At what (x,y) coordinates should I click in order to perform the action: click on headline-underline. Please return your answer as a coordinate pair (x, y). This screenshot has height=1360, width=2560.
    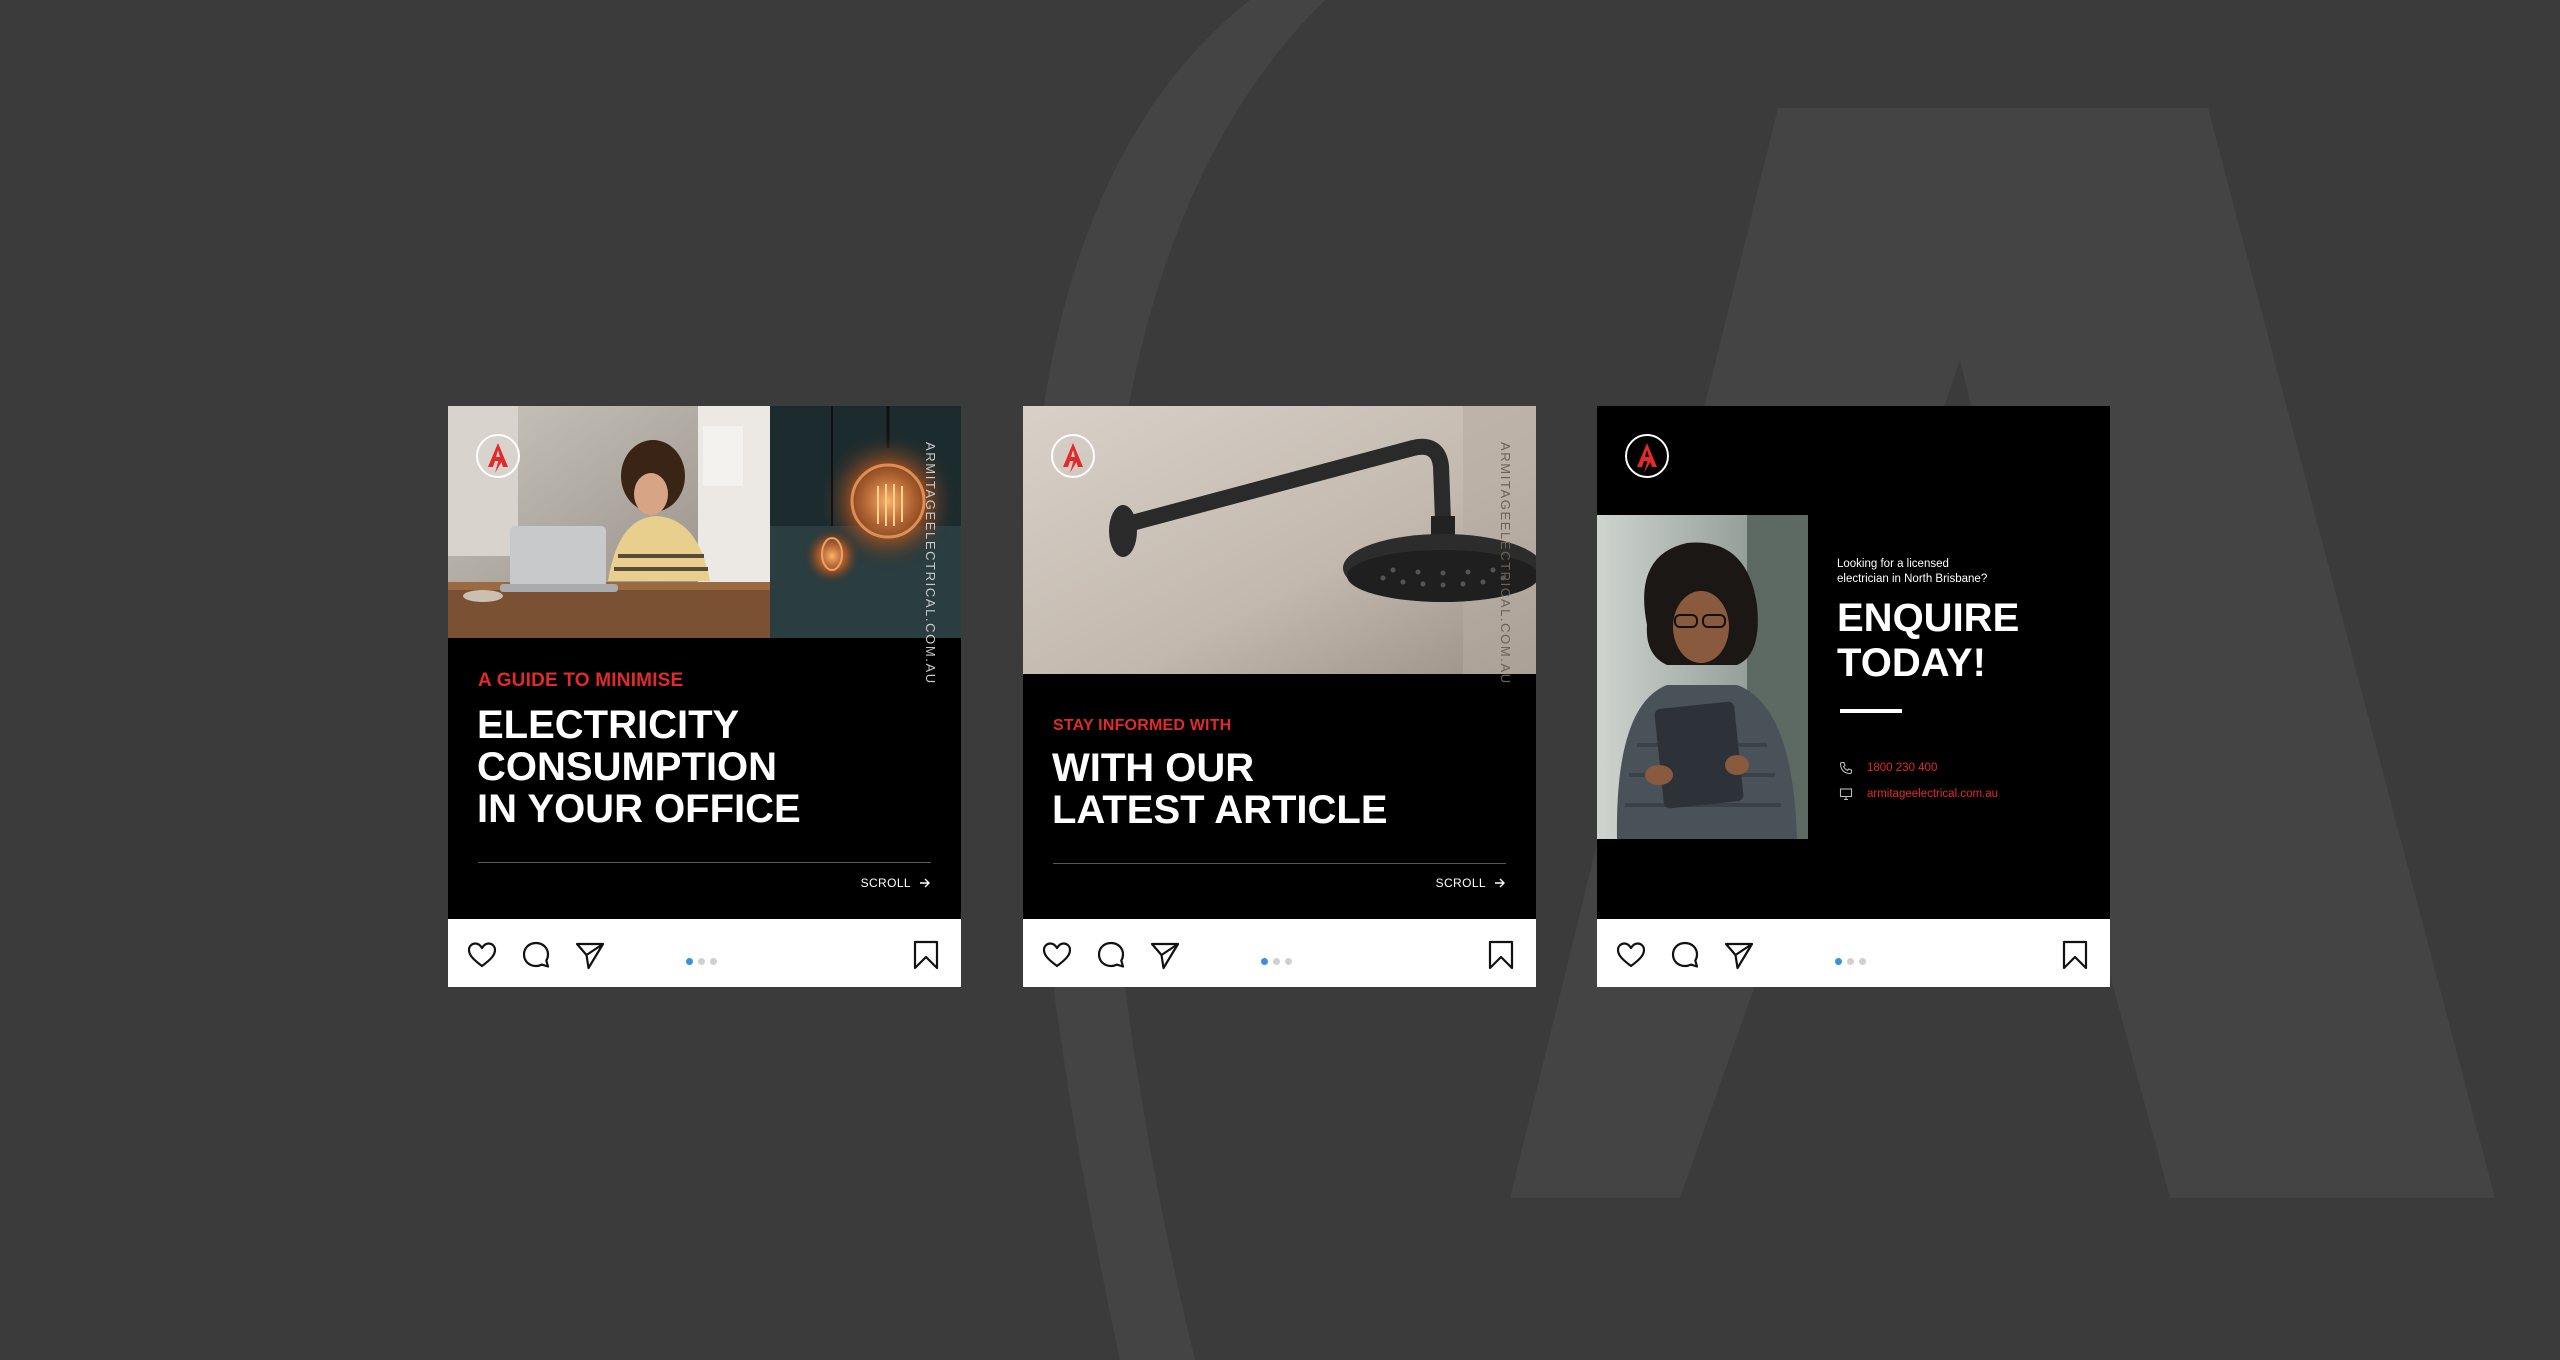
    Looking at the image, I should click on (1871, 711).